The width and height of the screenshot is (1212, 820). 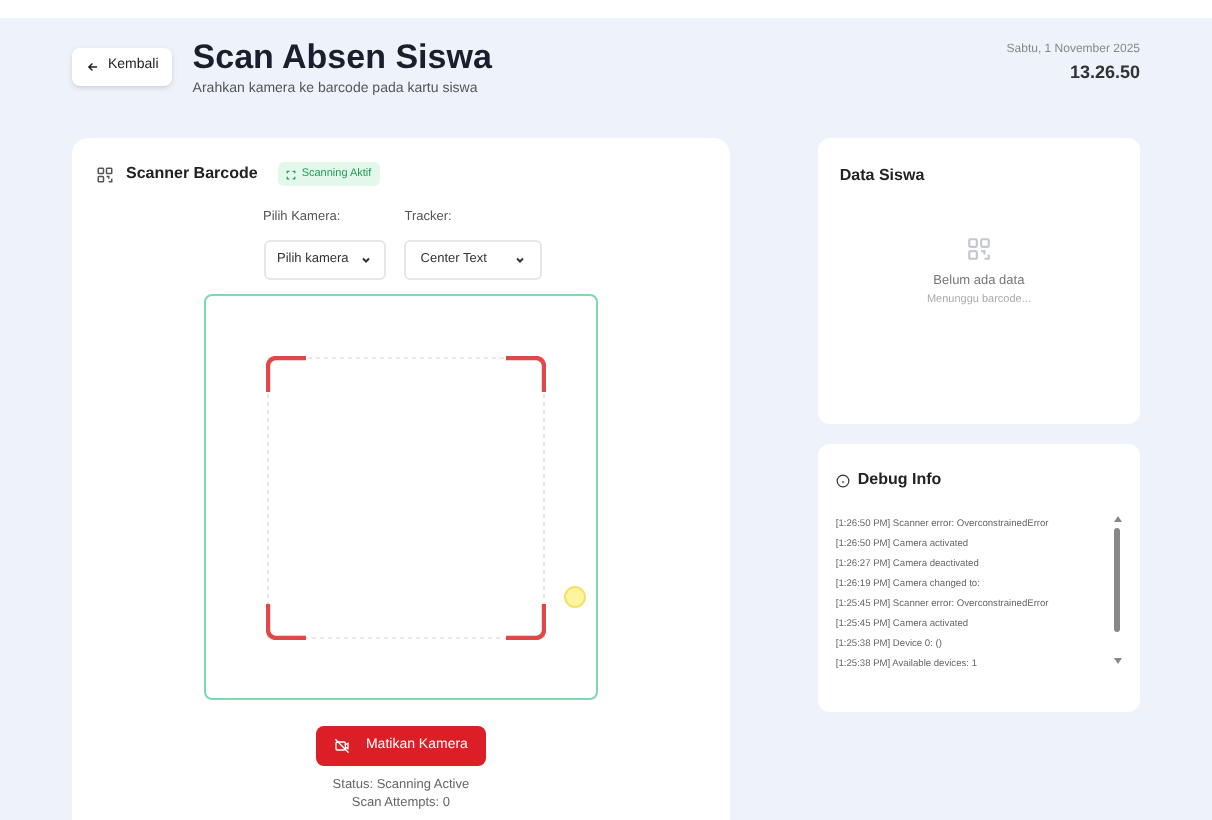 What do you see at coordinates (192, 174) in the screenshot?
I see `card-title: Scanner Barcode` at bounding box center [192, 174].